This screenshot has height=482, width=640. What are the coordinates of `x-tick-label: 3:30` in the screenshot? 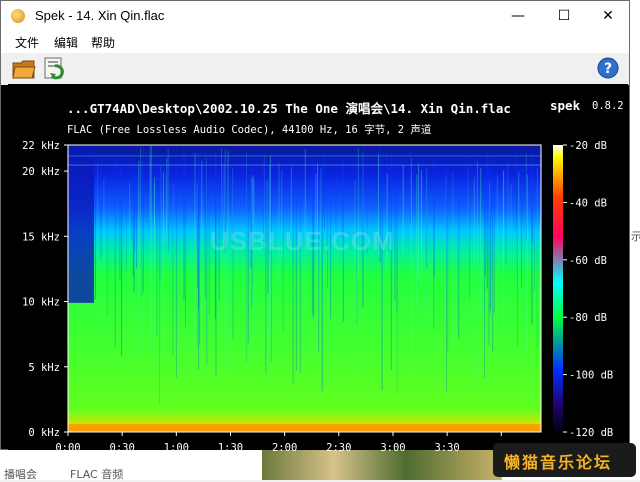 It's located at (446, 448).